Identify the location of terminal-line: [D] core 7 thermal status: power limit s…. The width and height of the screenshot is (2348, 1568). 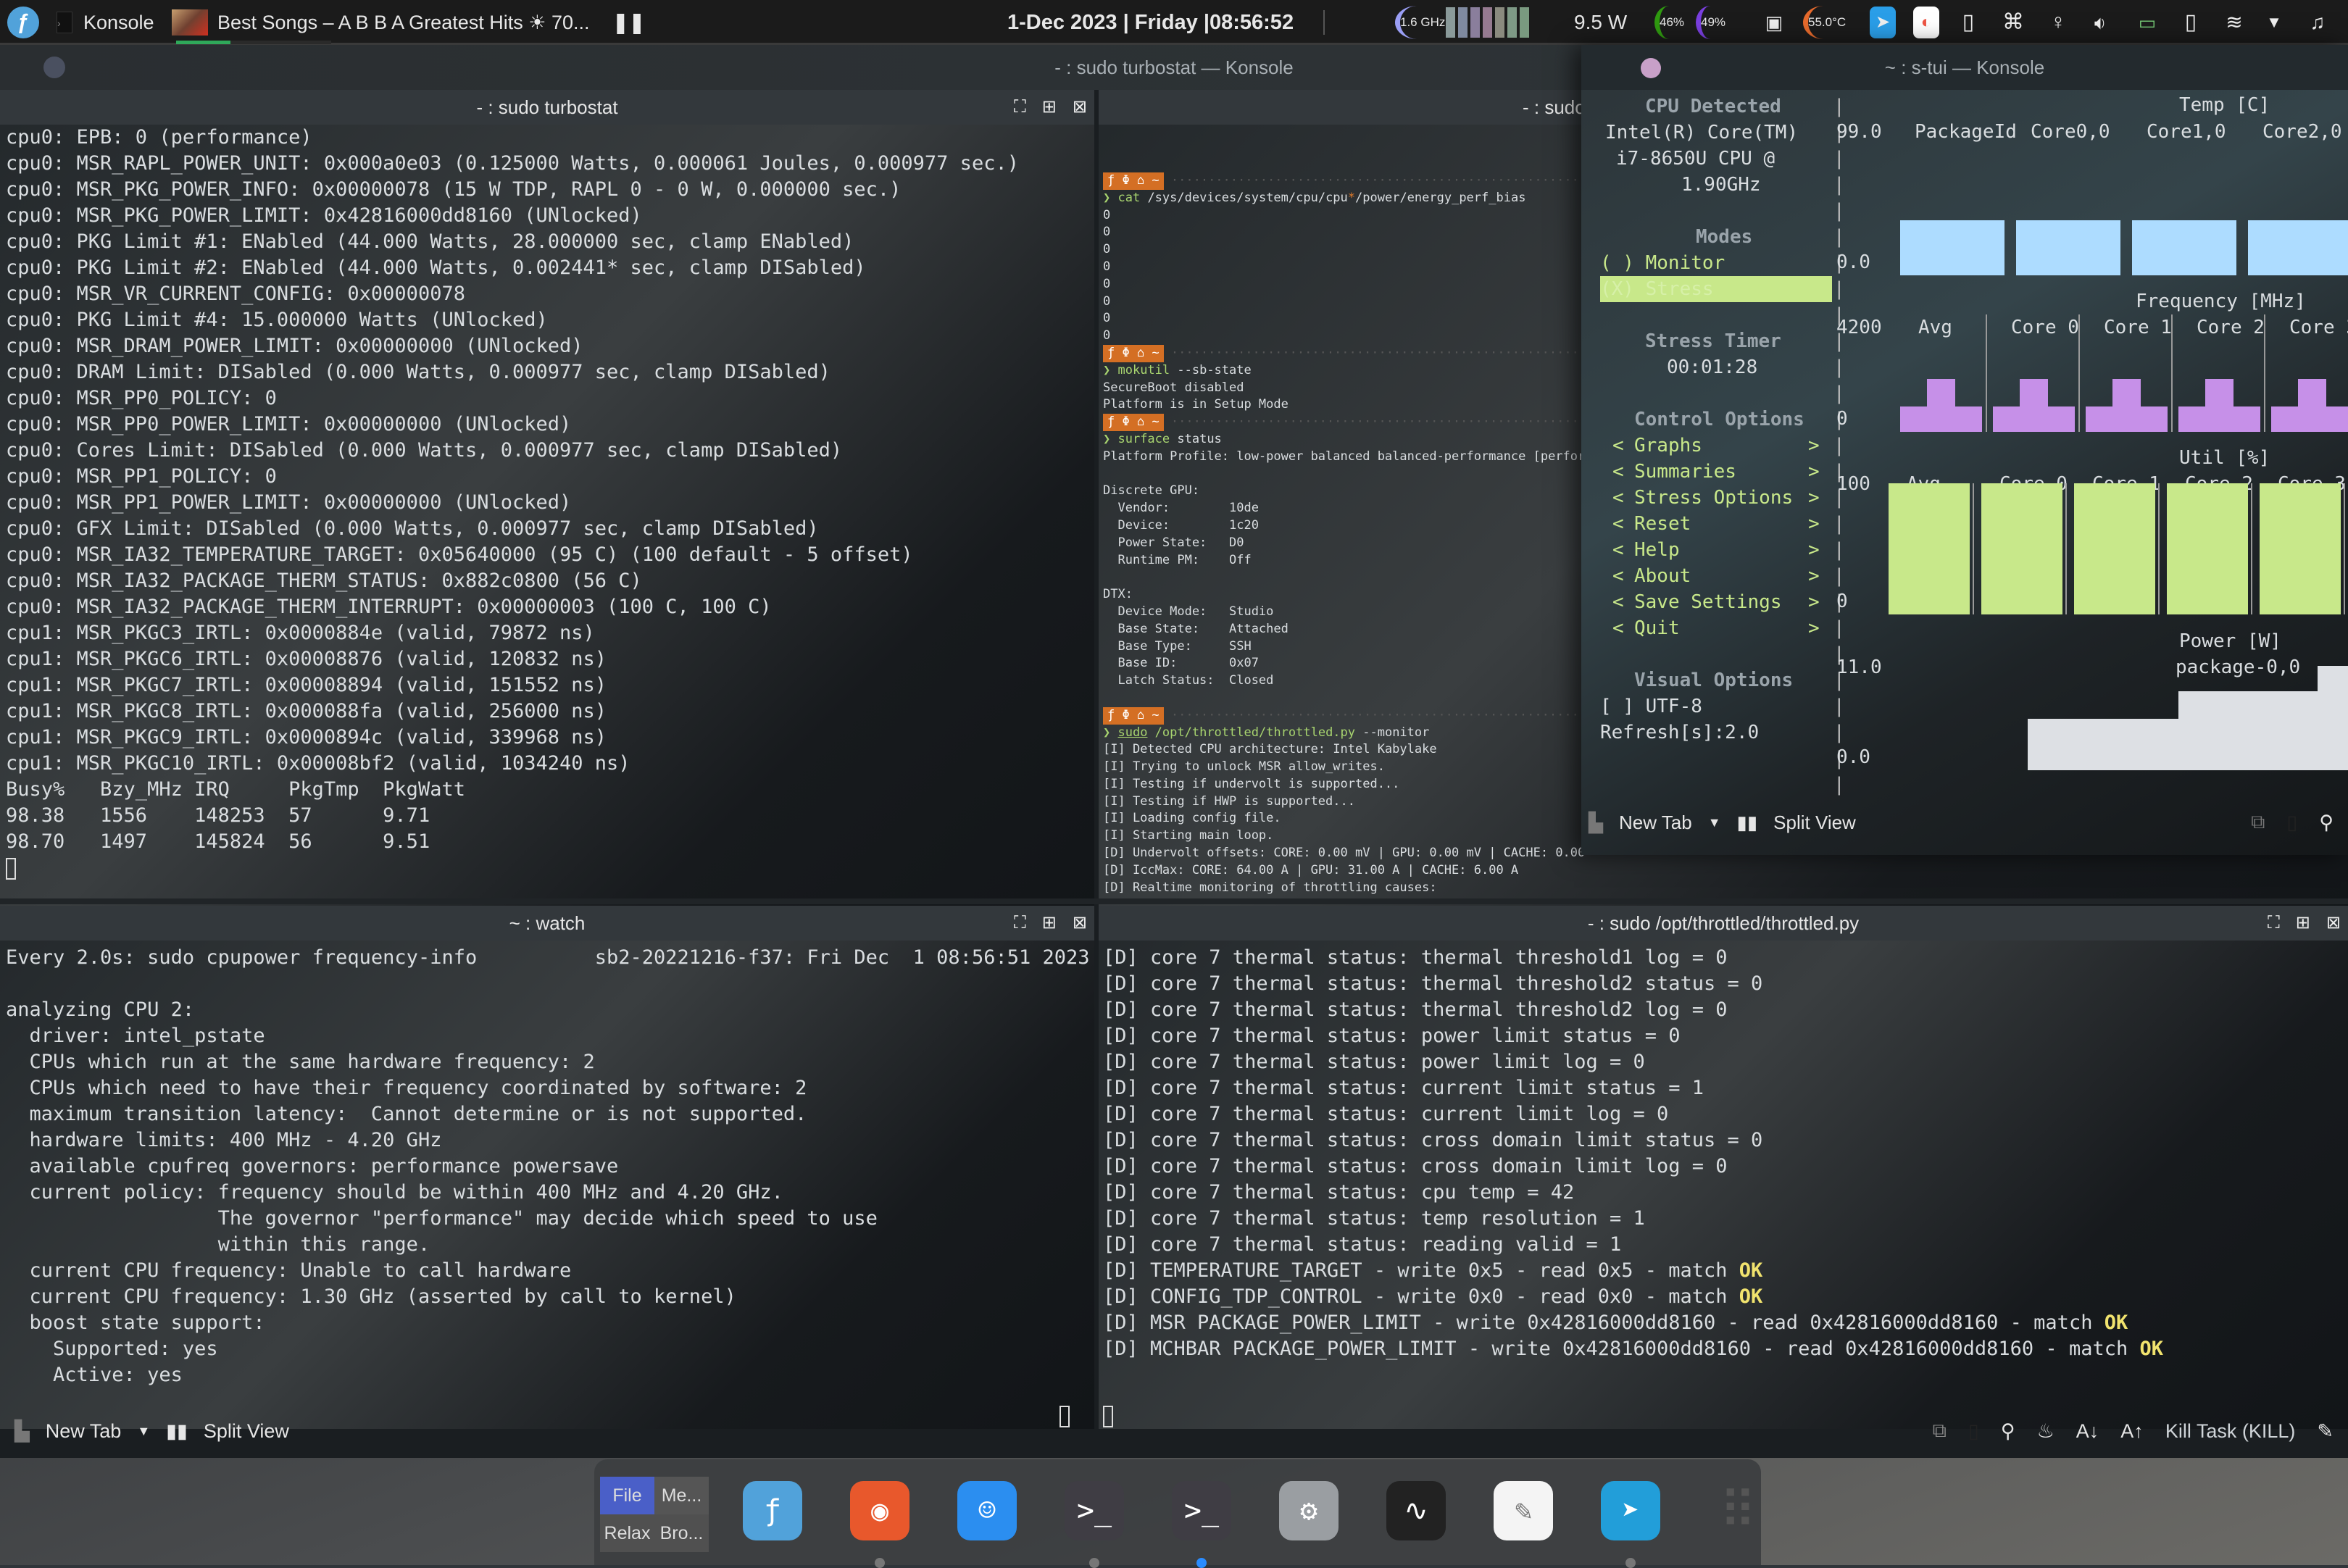
(1633, 1036).